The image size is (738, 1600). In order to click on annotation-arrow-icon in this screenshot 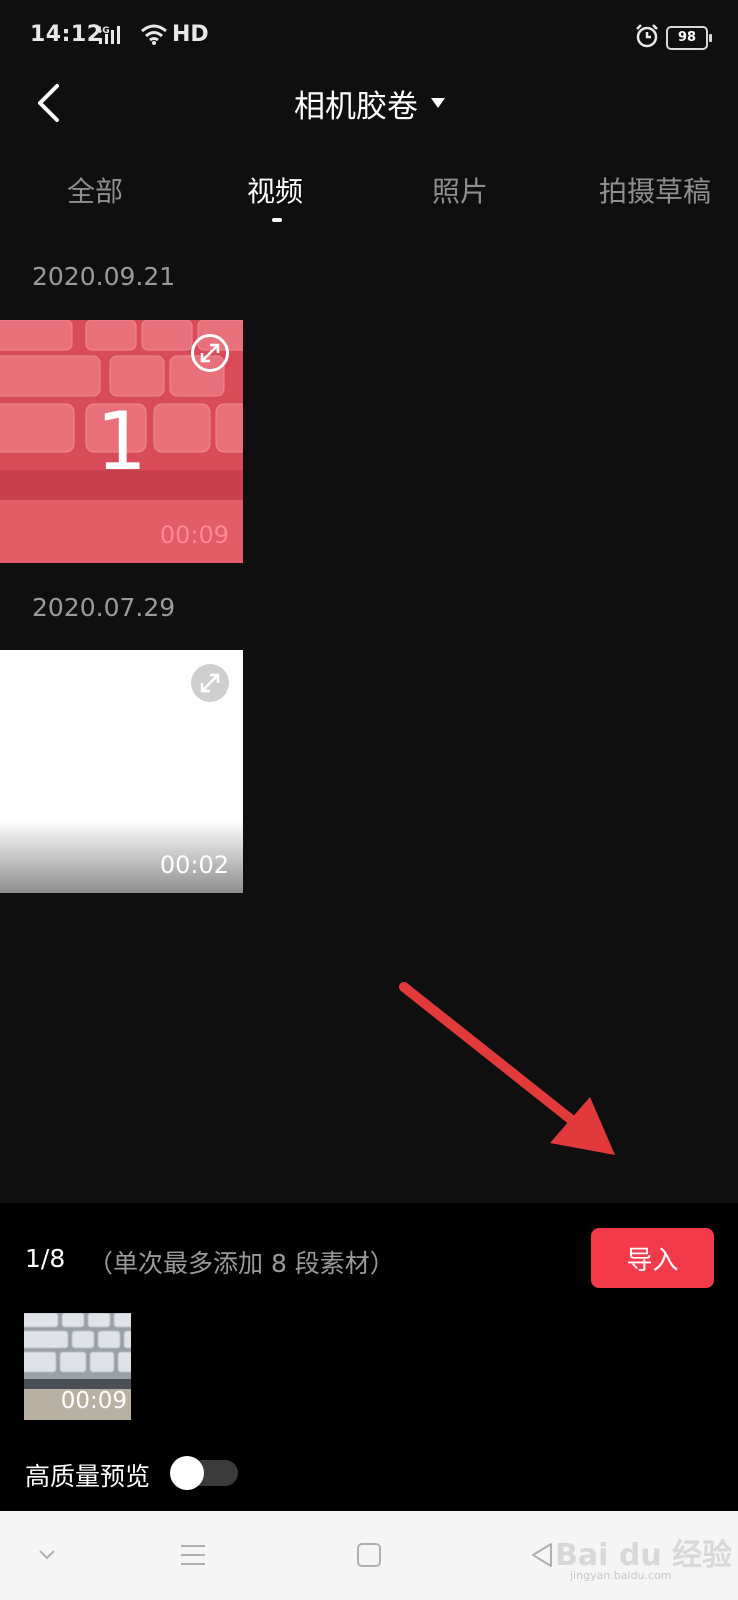, I will do `click(507, 1068)`.